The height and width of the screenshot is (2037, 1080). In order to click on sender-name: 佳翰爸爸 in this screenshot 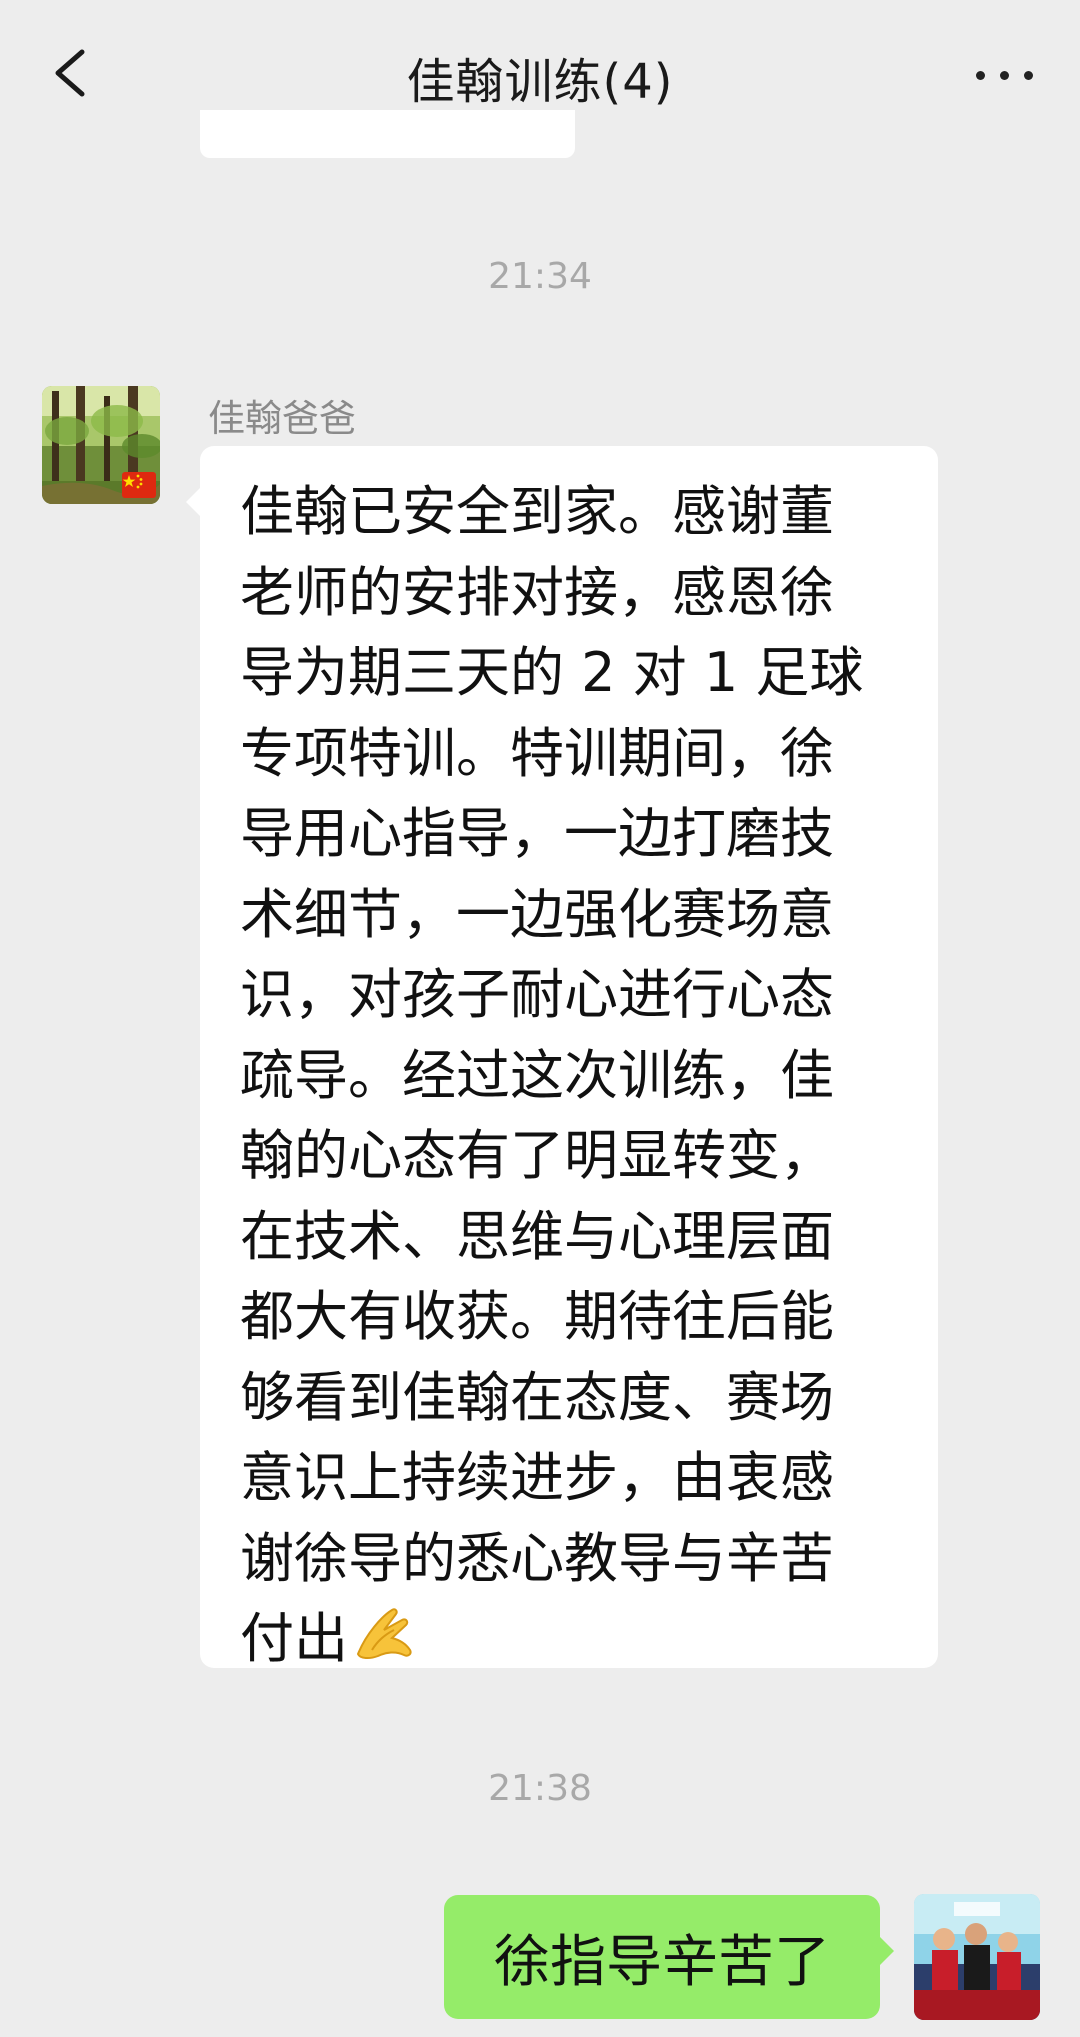, I will do `click(282, 418)`.